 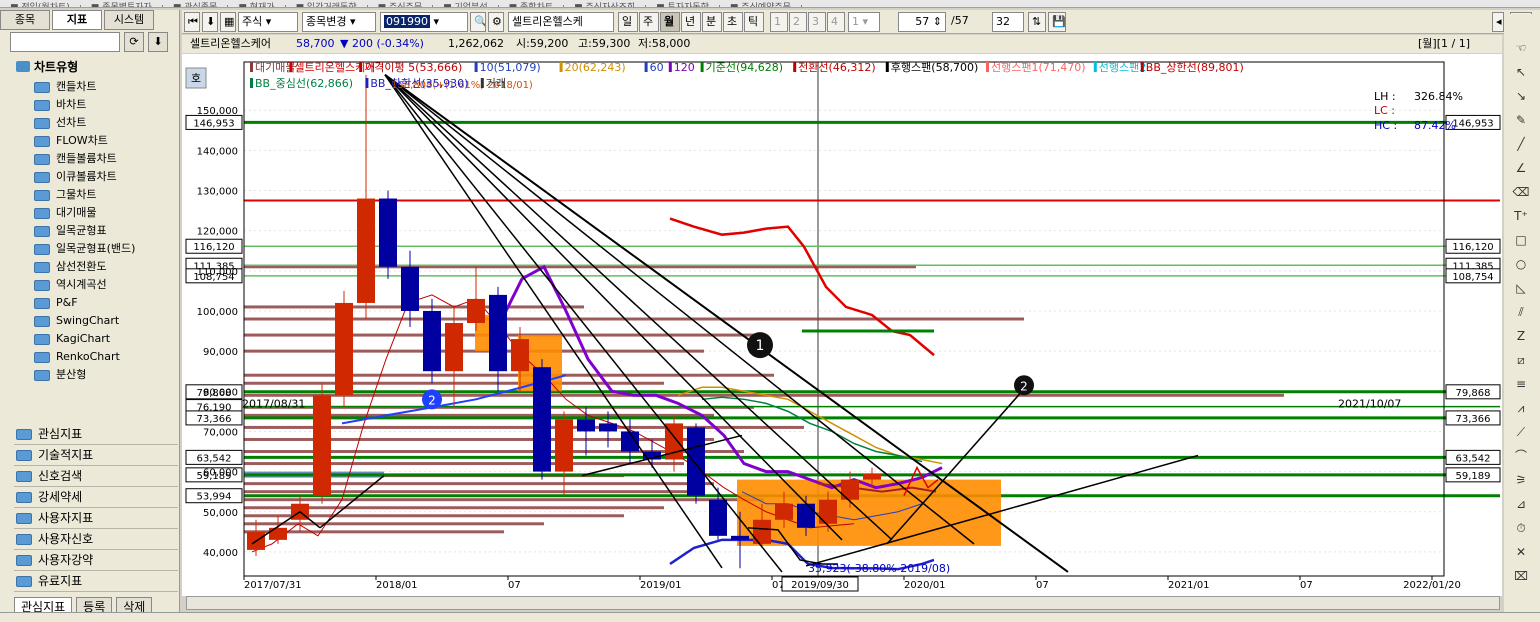 What do you see at coordinates (712, 22) in the screenshot?
I see `period-minute: 분` at bounding box center [712, 22].